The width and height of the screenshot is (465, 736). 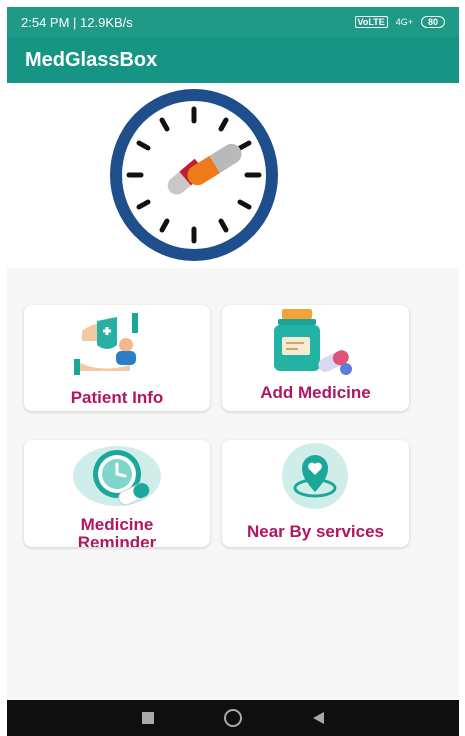 I want to click on back-icon, so click(x=318, y=718).